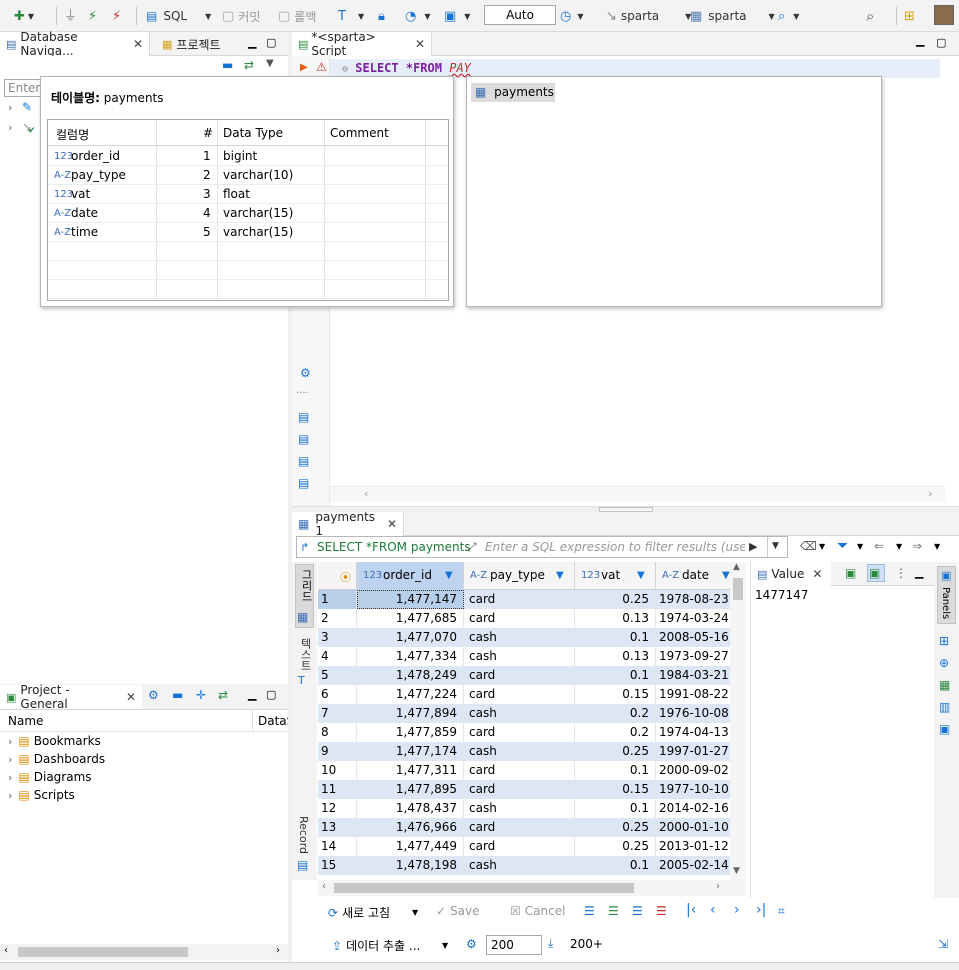 This screenshot has width=959, height=970. Describe the element at coordinates (532, 888) in the screenshot. I see `grid-hscrollbar: ‹ ›` at that location.